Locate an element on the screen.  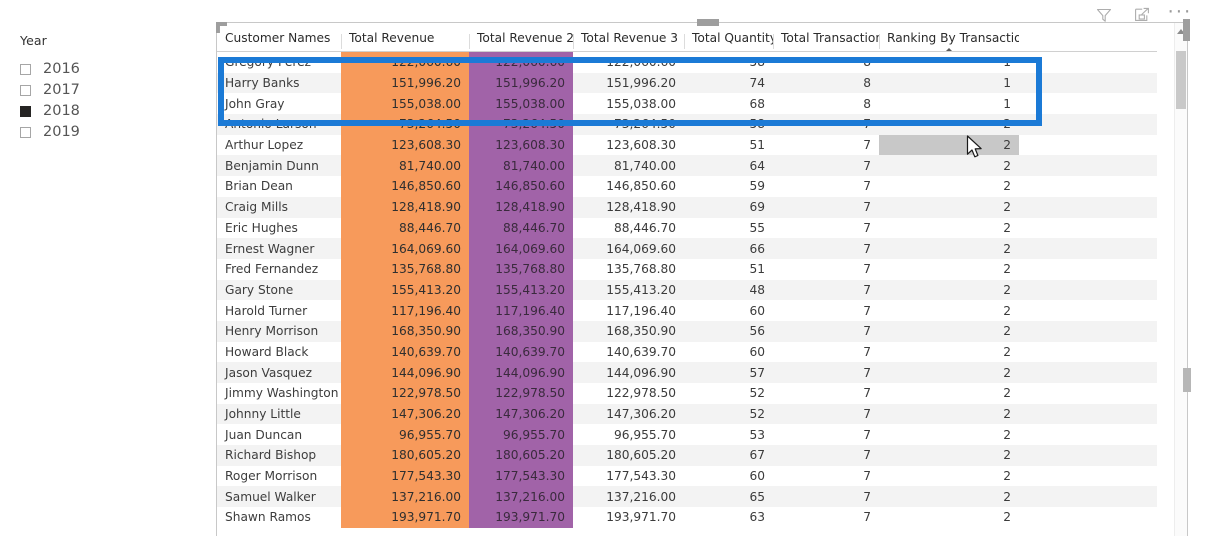
customer-name-cell: Gary Stone is located at coordinates (279, 290).